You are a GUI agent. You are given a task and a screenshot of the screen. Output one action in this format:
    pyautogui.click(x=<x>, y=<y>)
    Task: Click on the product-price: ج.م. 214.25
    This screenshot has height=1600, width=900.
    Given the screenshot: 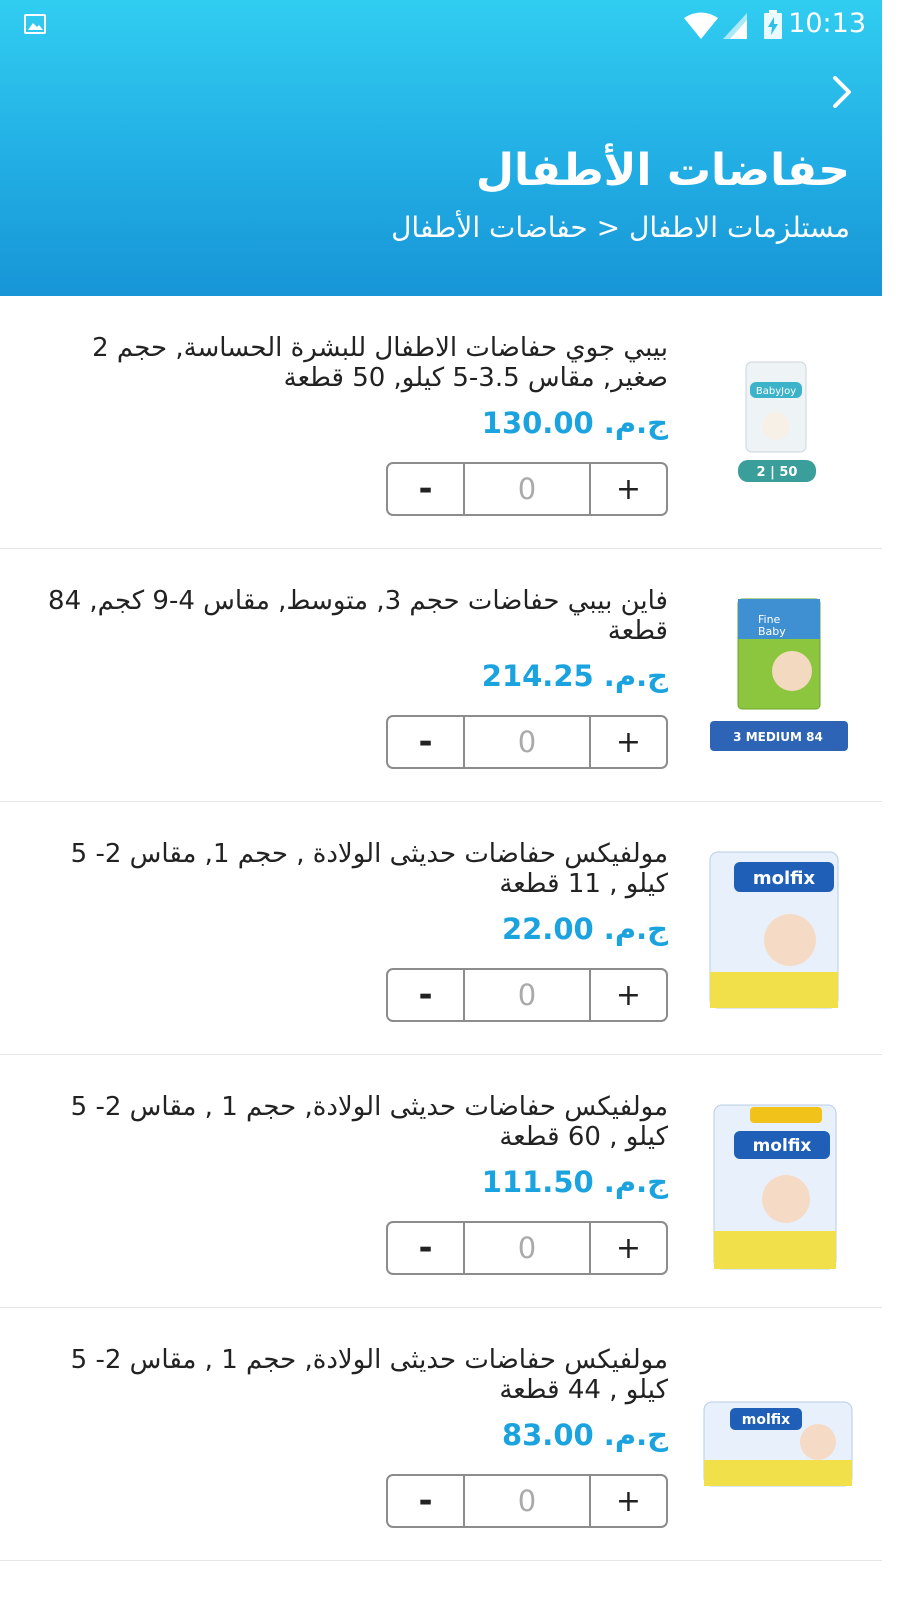 What is the action you would take?
    pyautogui.click(x=575, y=676)
    